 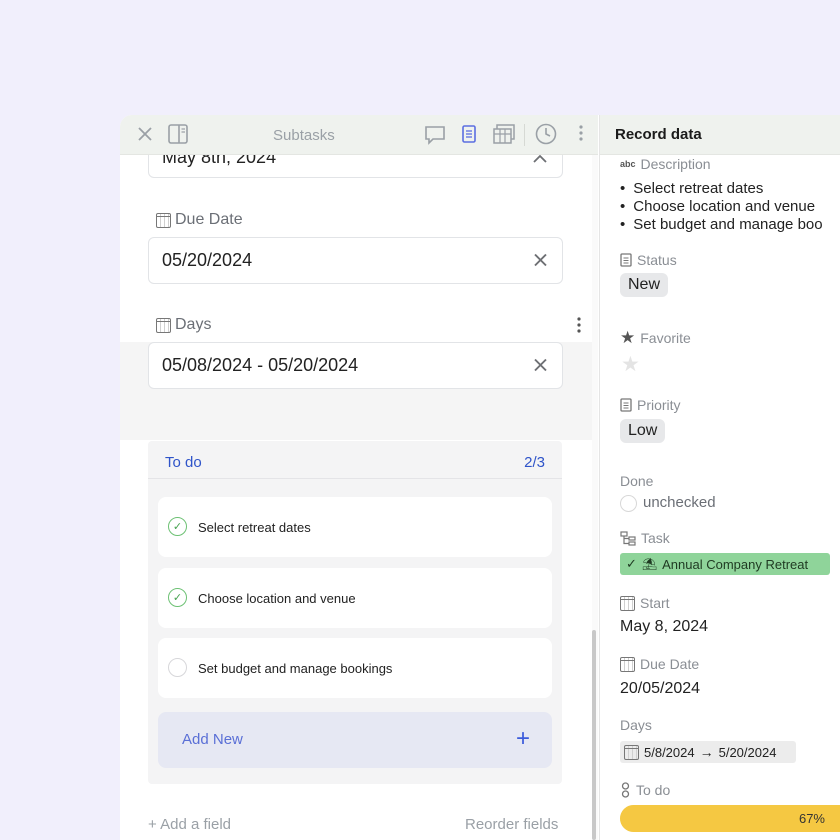 What do you see at coordinates (177, 667) in the screenshot?
I see `unchecked-circle-icon` at bounding box center [177, 667].